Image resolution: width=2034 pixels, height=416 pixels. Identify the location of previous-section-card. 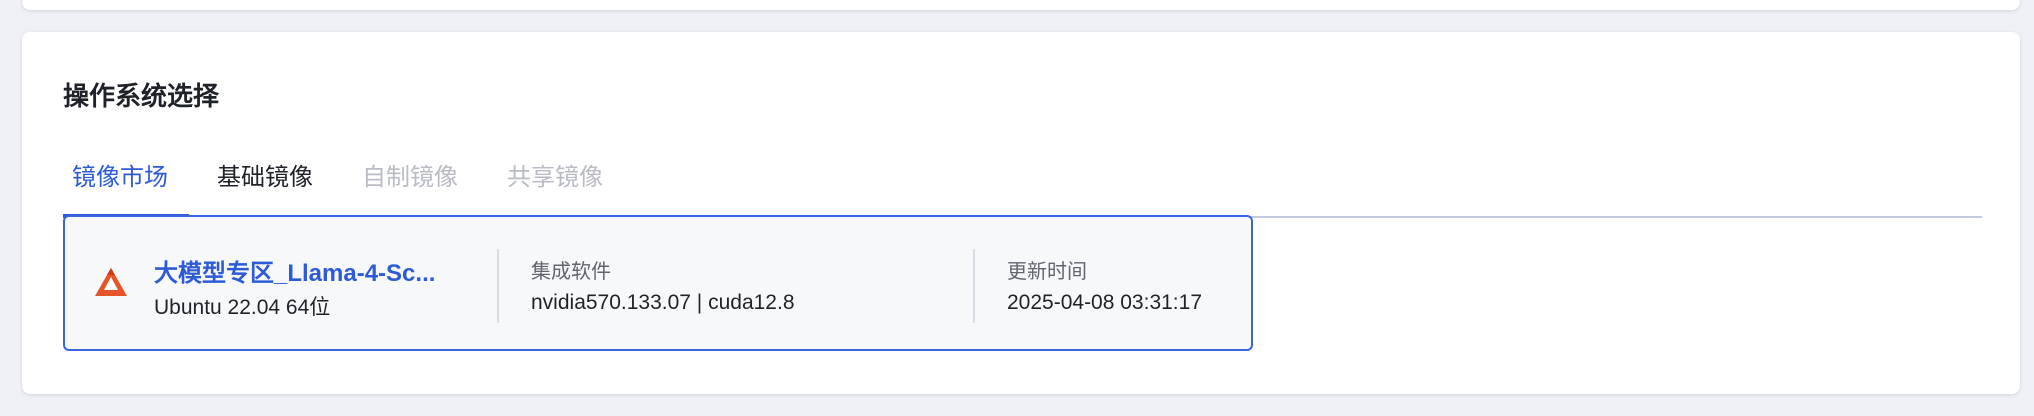
(1021, 5).